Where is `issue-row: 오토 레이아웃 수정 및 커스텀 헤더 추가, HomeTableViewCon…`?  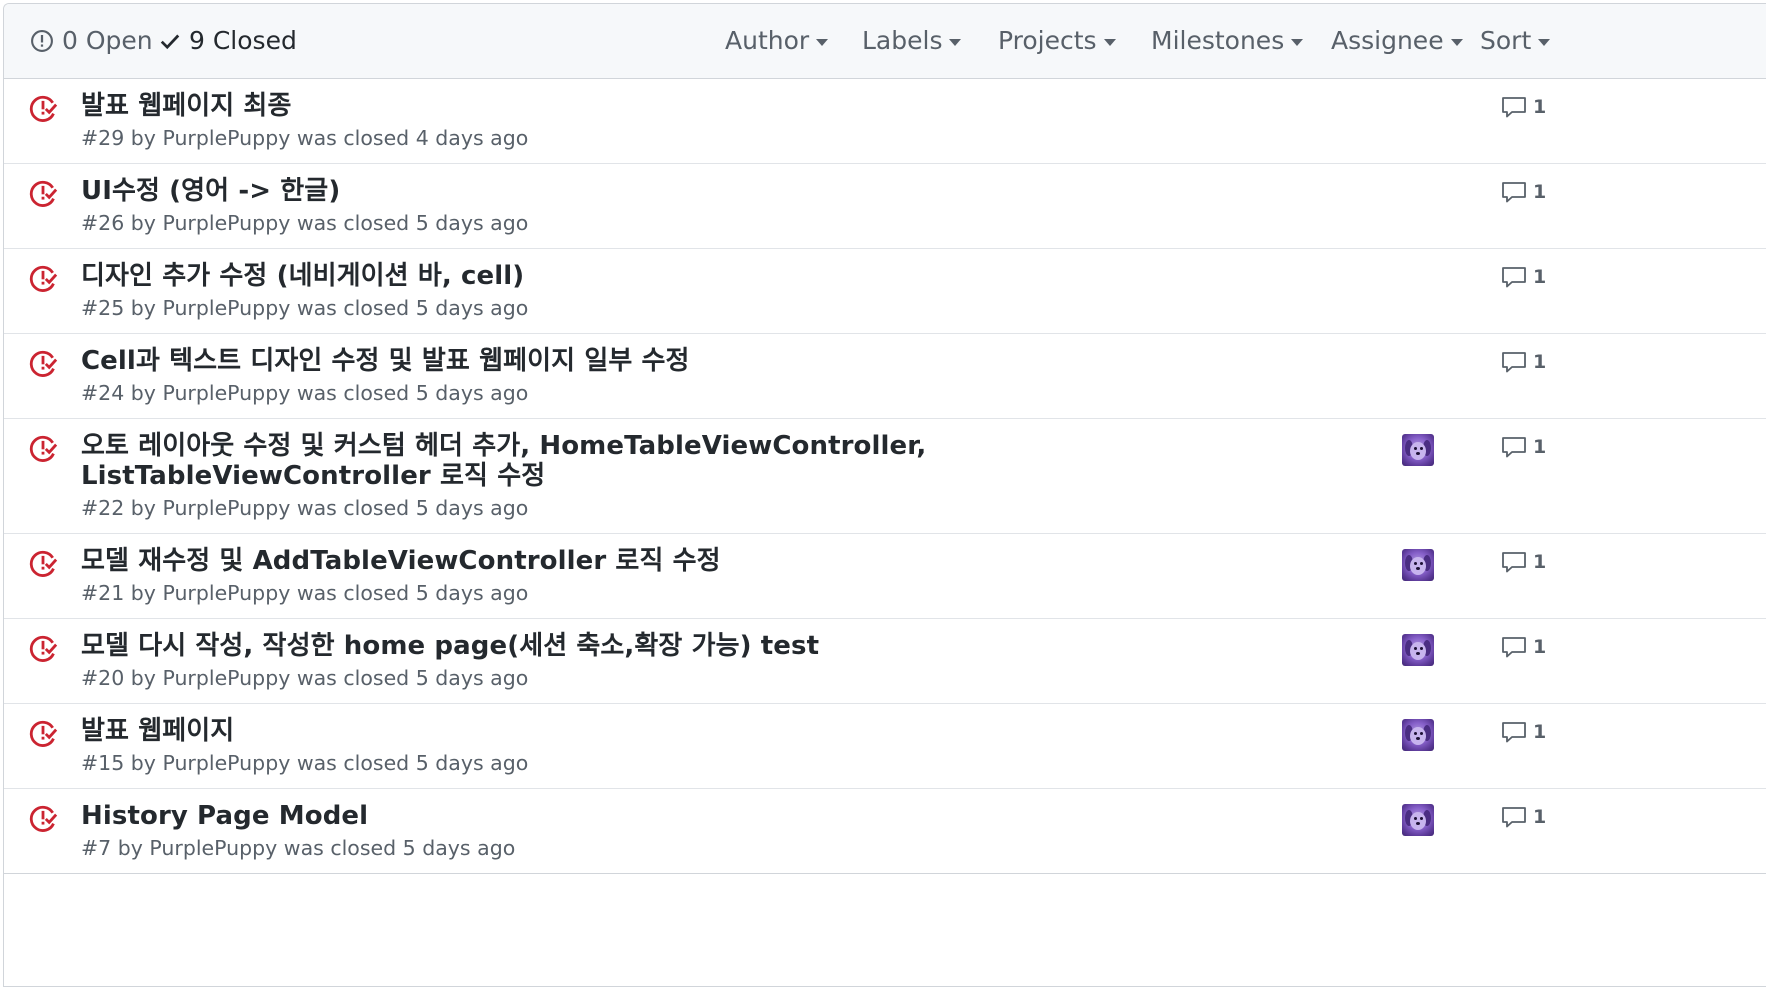
issue-row: 오토 레이아웃 수정 및 커스텀 헤더 추가, HomeTableViewCon… is located at coordinates (885, 476).